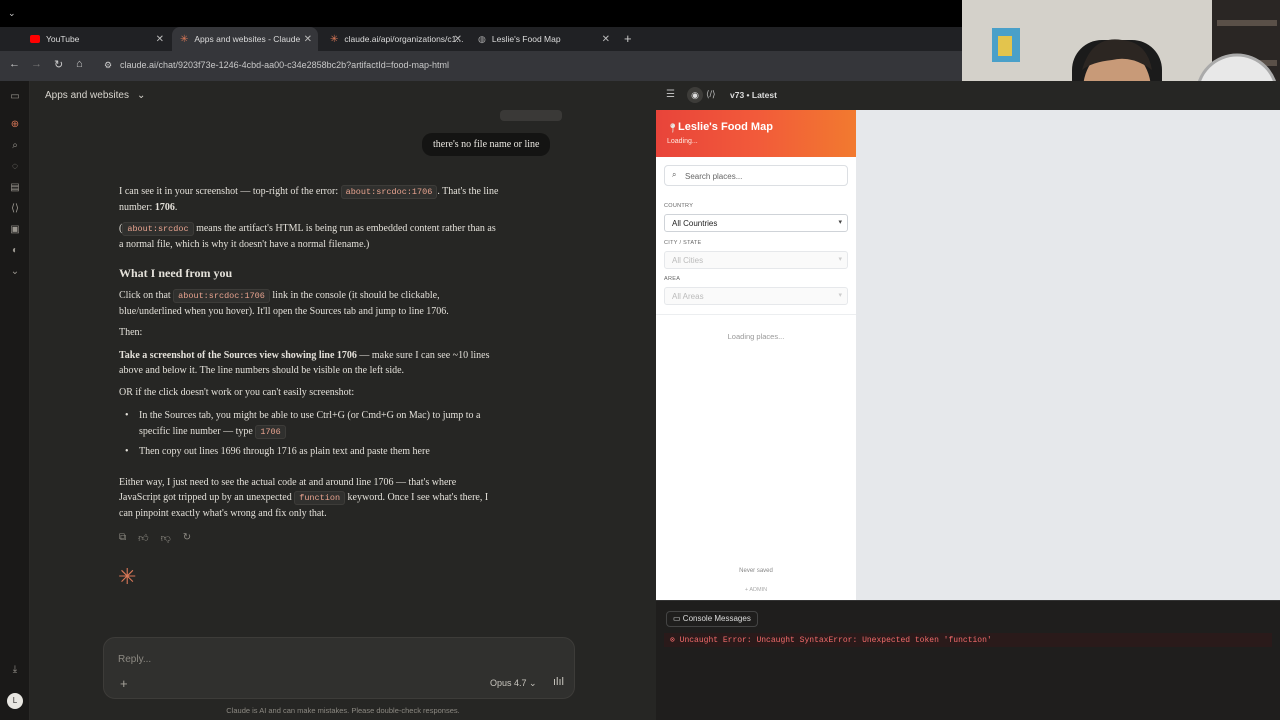 Image resolution: width=1280 pixels, height=720 pixels. Describe the element at coordinates (247, 39) in the screenshot. I see `tab-label: Apps and websites - Claude` at that location.